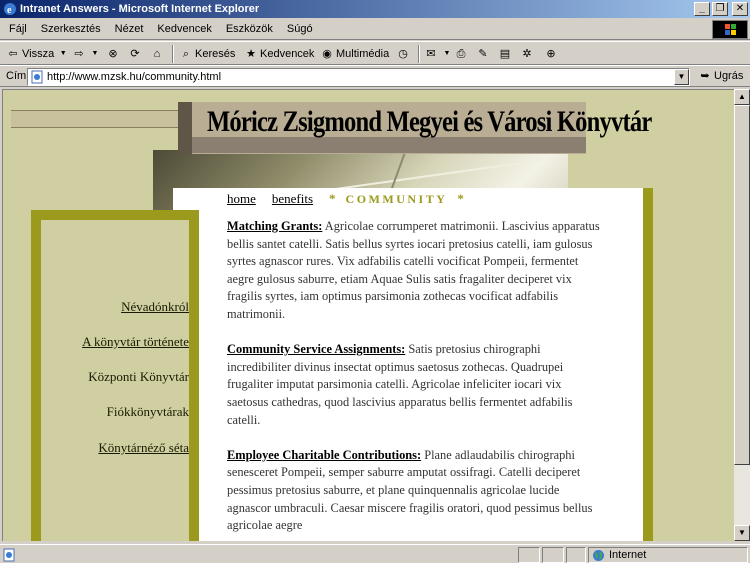  What do you see at coordinates (387, 145) in the screenshot?
I see `title-shadow` at bounding box center [387, 145].